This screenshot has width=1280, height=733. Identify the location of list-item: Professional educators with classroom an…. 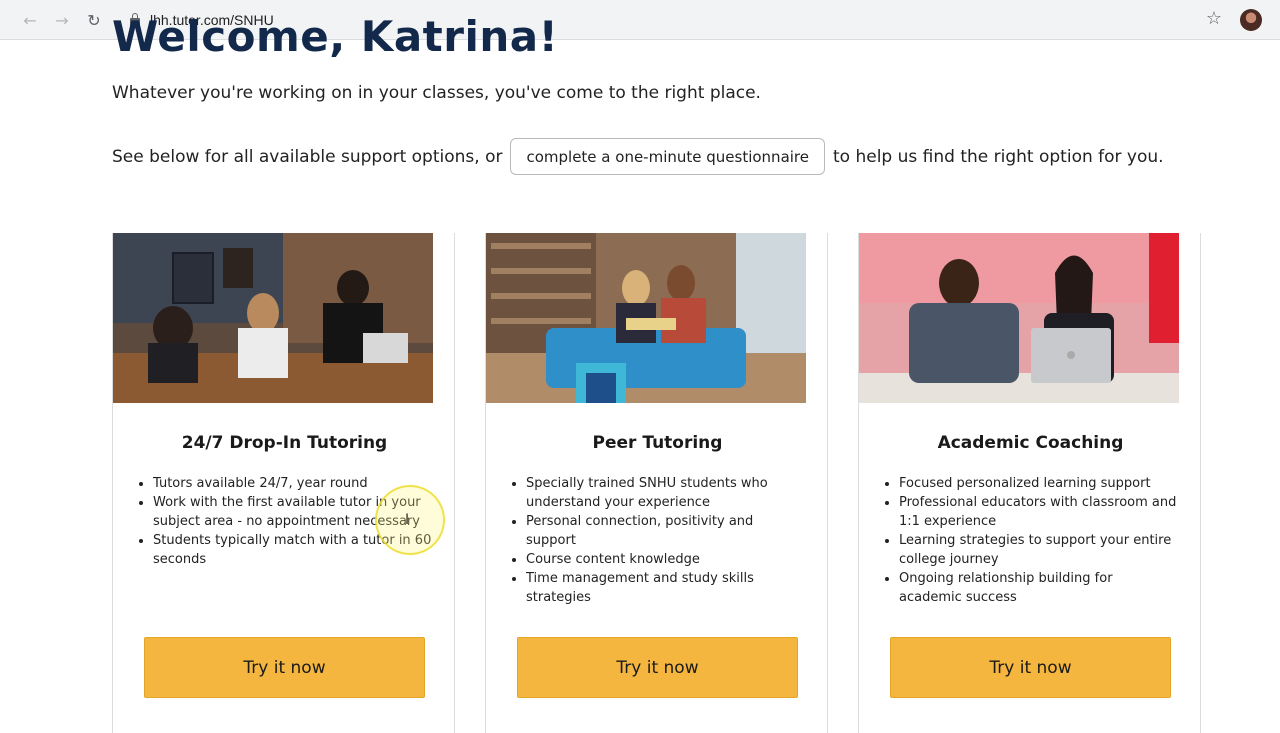
(1039, 512).